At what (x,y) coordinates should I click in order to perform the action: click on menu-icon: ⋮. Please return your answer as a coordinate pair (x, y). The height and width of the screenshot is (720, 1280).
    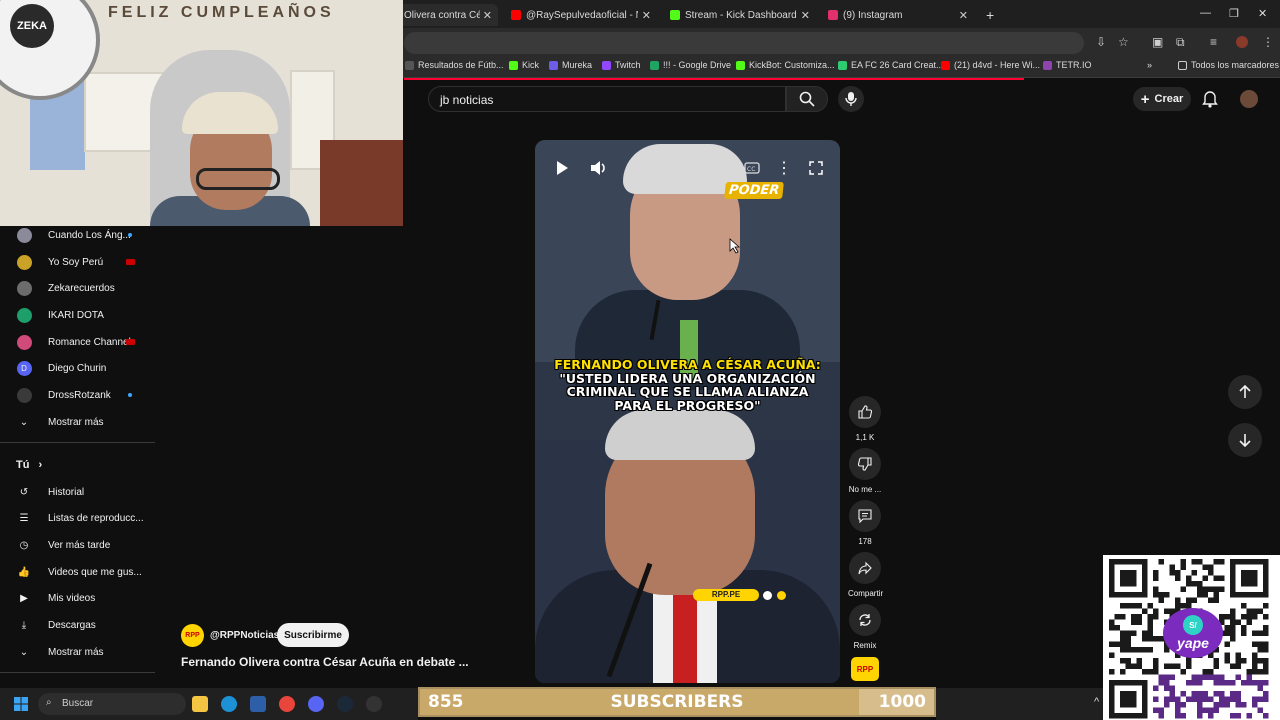
    Looking at the image, I should click on (1268, 42).